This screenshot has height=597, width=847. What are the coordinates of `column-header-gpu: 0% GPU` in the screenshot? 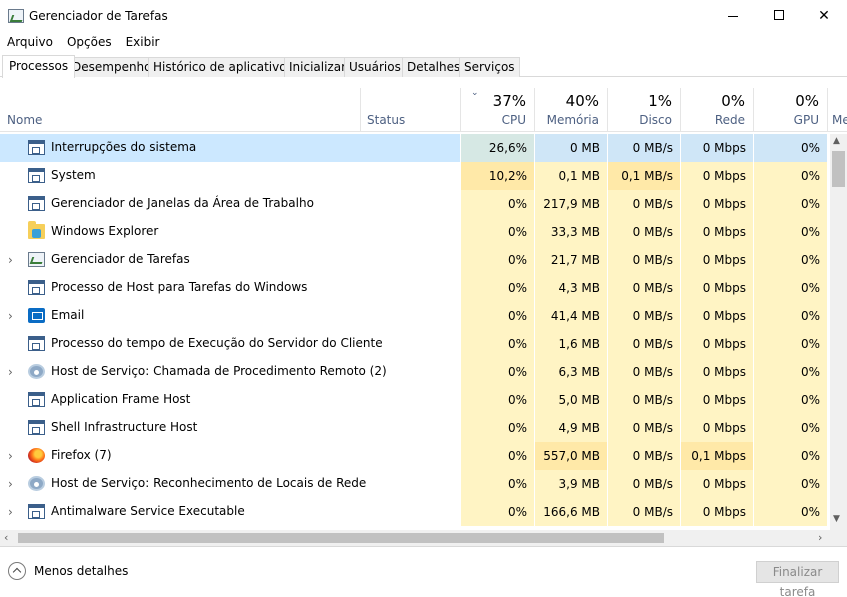 It's located at (790, 110).